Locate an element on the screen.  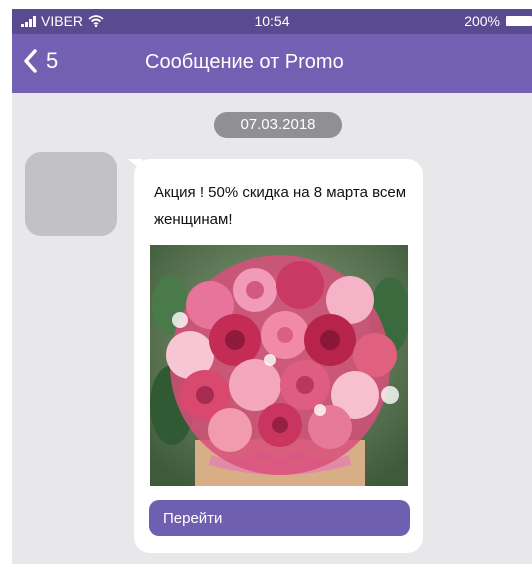
status-right: 200% is located at coordinates (498, 21).